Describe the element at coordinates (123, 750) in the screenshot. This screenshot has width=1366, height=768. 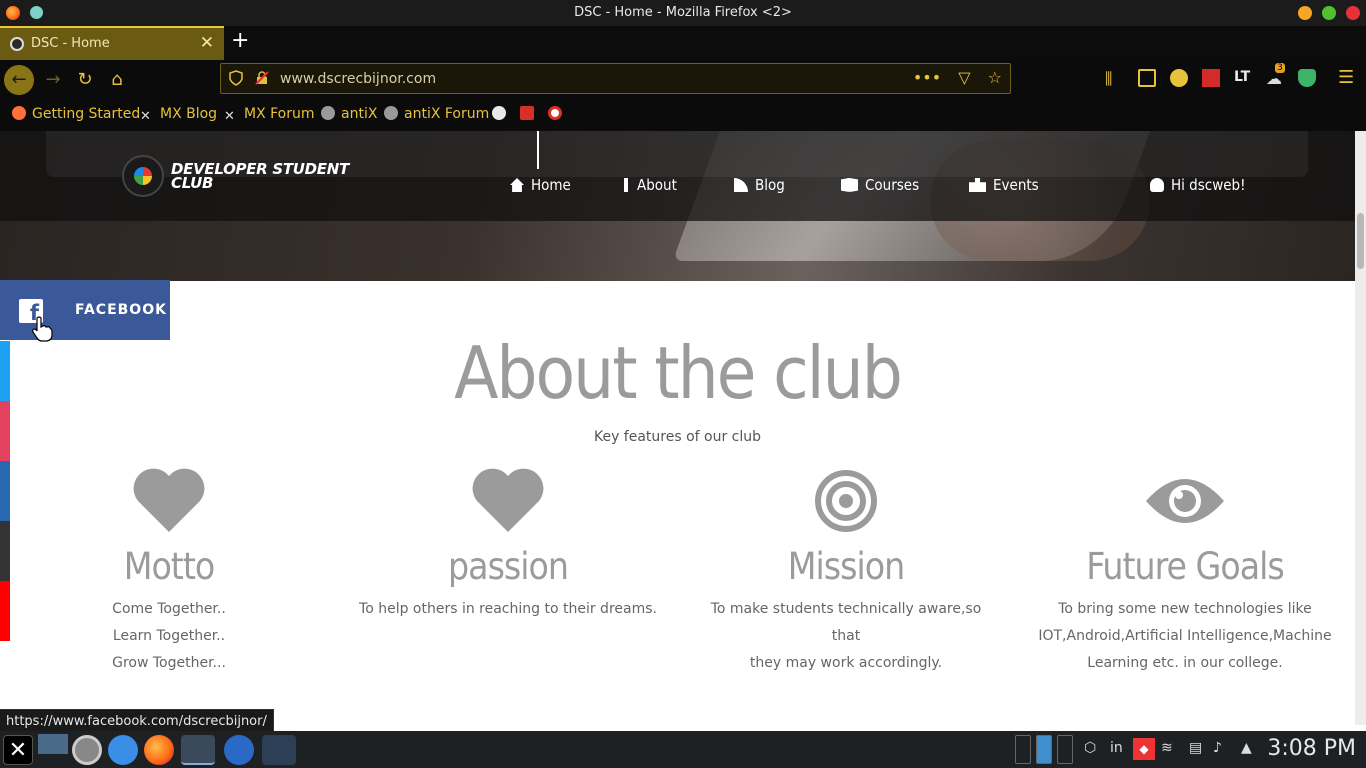
I see `file-manager-icon` at that location.